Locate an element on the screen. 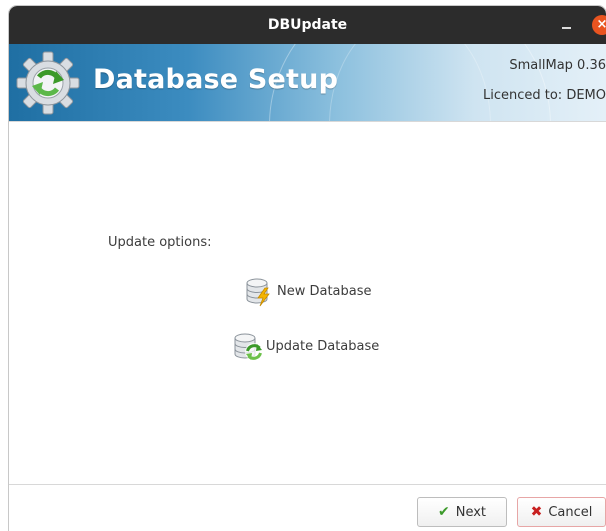 This screenshot has width=606, height=531. close-button: × is located at coordinates (599, 25).